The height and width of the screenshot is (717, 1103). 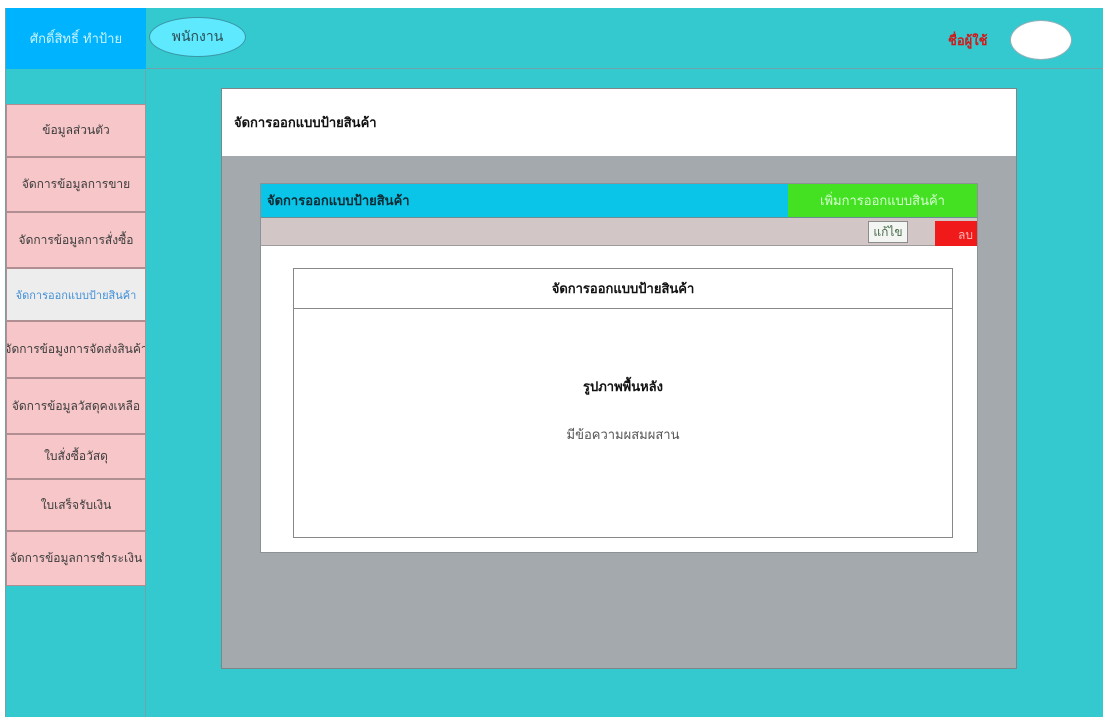 I want to click on sidebar-item-profile: ข้อมูลส่วนตัว, so click(x=76, y=130).